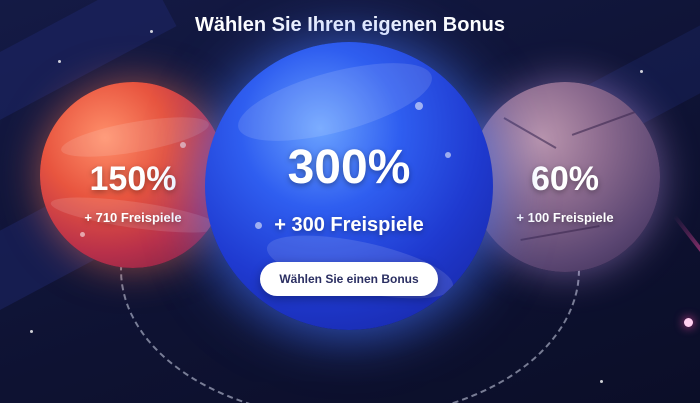 The height and width of the screenshot is (403, 700). What do you see at coordinates (349, 167) in the screenshot?
I see `bonus-percent: 300%` at bounding box center [349, 167].